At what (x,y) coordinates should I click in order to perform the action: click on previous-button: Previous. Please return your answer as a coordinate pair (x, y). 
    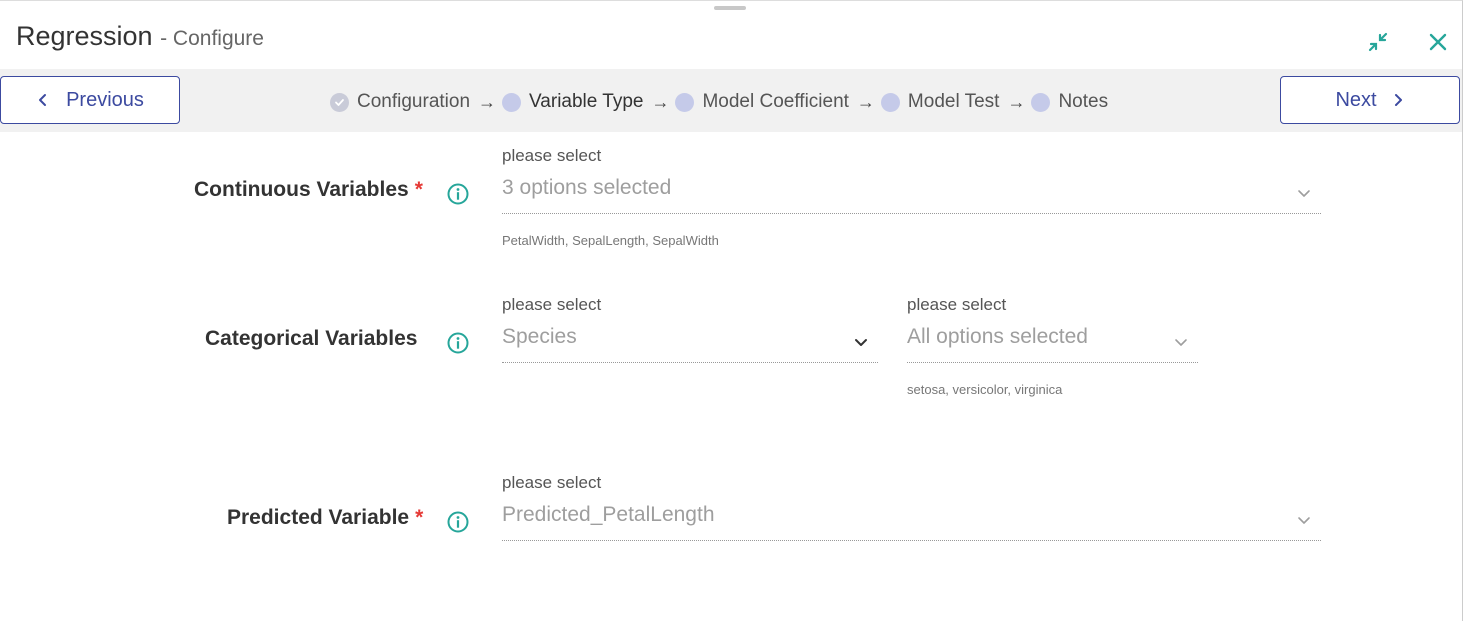
    Looking at the image, I should click on (90, 100).